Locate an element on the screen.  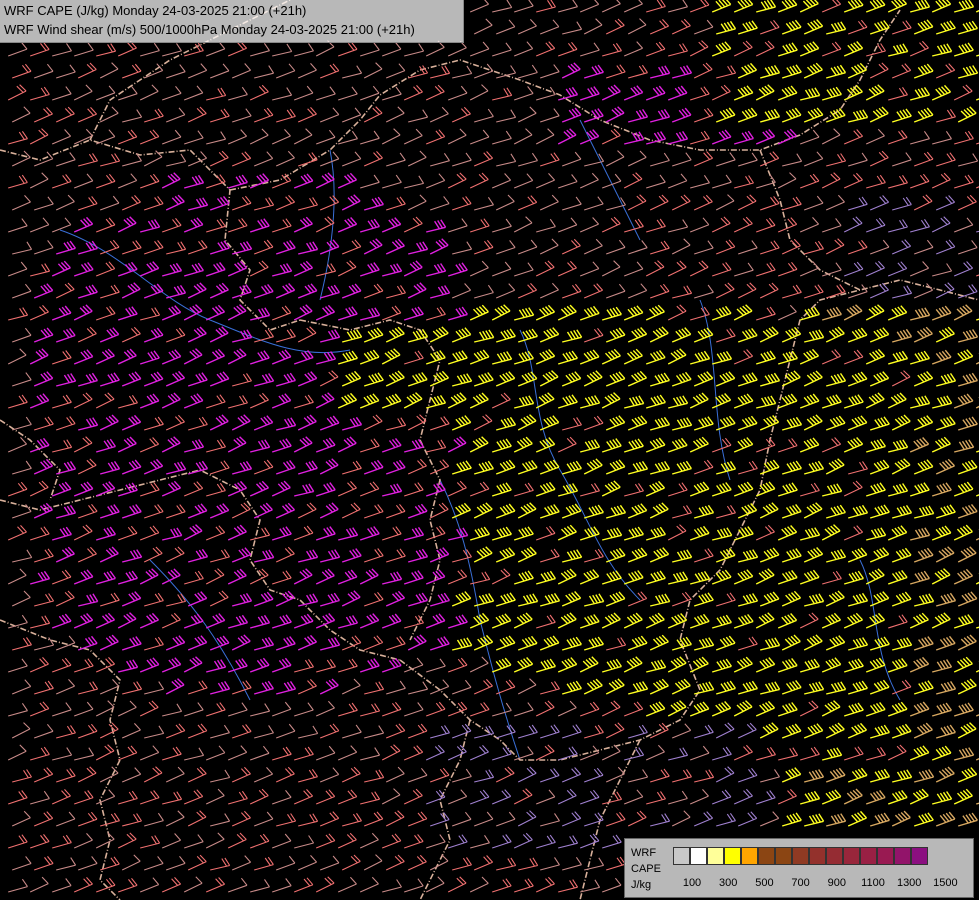
legend-tick-label: 500 is located at coordinates (764, 883).